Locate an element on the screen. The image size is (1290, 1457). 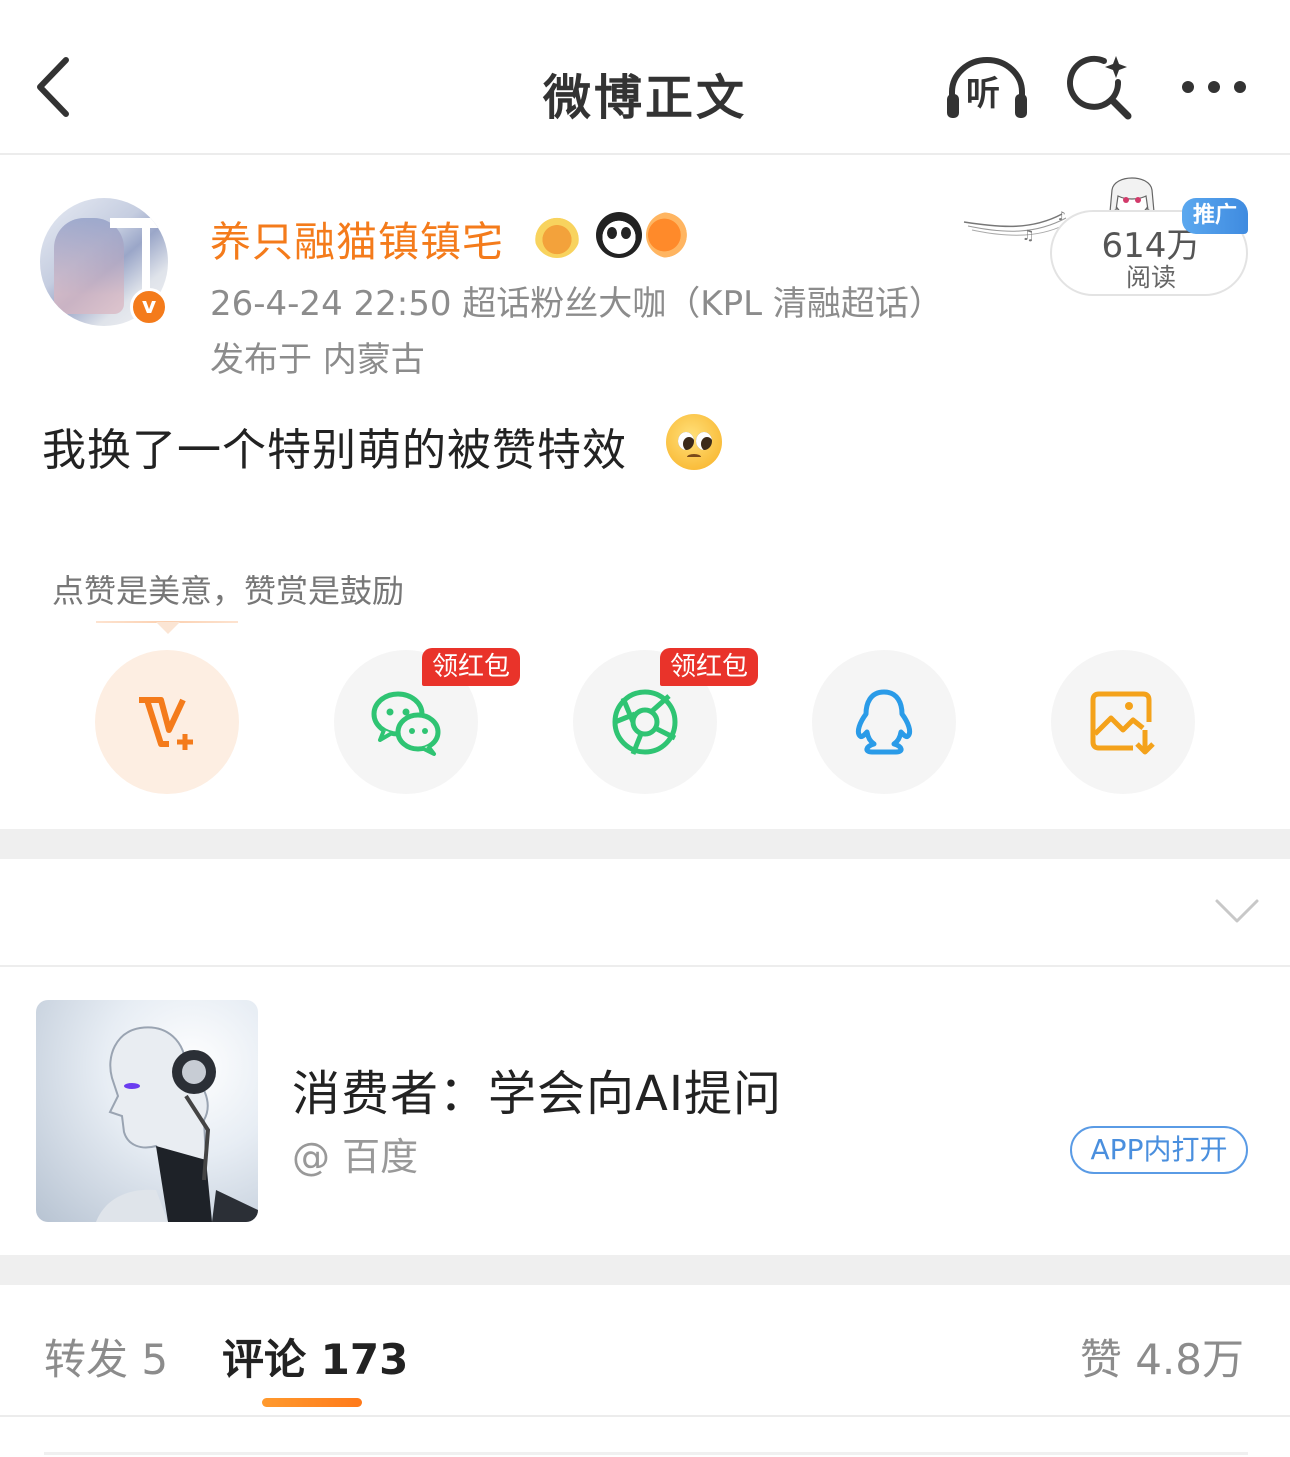
vip-plus-button is located at coordinates (167, 722).